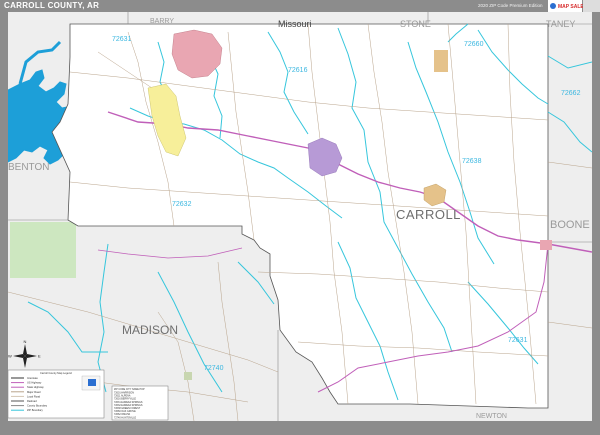  I want to click on state-label-missouri: Missouri, so click(295, 24).